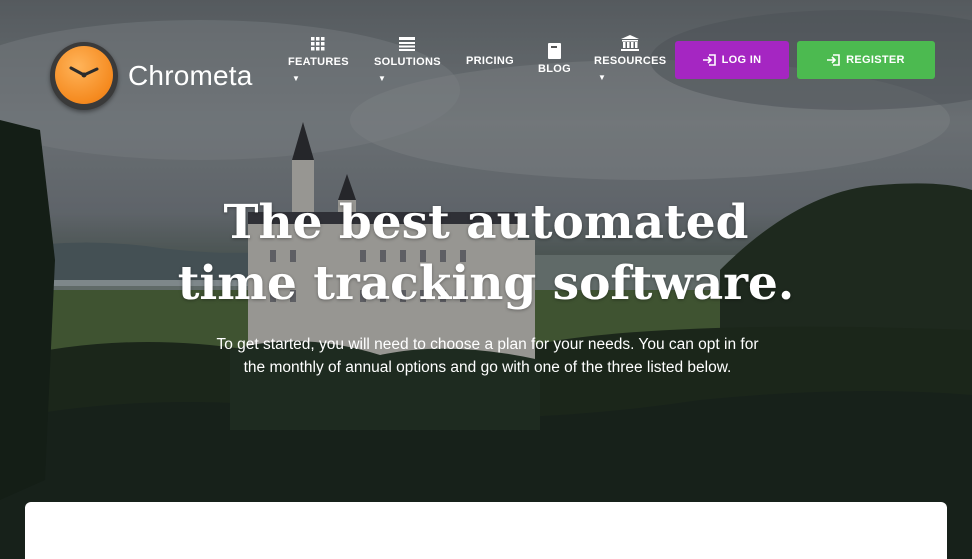 Image resolution: width=972 pixels, height=559 pixels. Describe the element at coordinates (554, 69) in the screenshot. I see `nav-blog-label: BLOG` at that location.